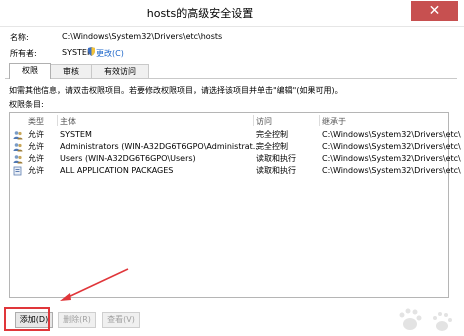 This screenshot has width=464, height=336. I want to click on tab-permissions: 权限, so click(30, 71).